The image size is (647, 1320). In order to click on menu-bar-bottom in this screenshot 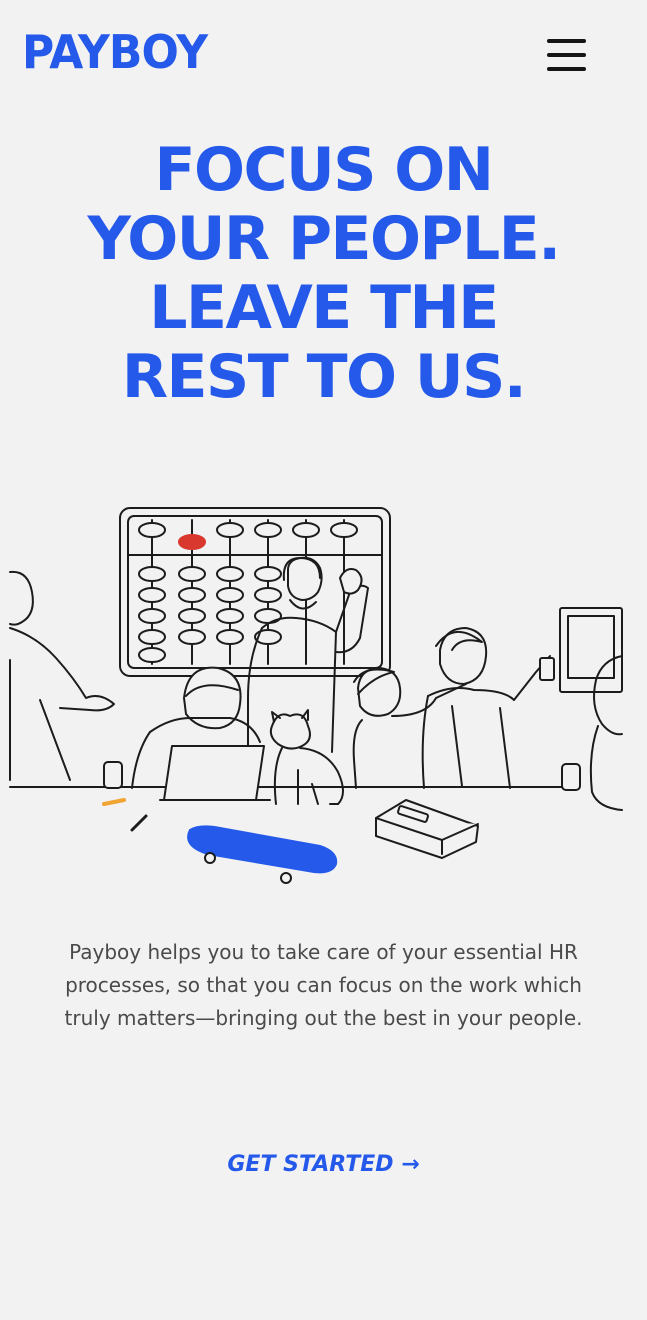, I will do `click(566, 69)`.